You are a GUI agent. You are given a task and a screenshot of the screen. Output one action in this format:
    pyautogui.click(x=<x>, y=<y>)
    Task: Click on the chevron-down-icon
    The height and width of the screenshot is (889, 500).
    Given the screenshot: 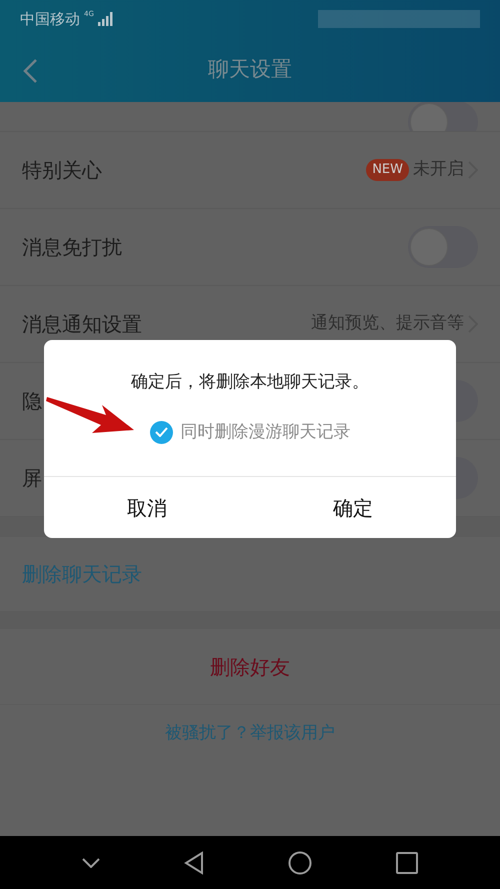 What is the action you would take?
    pyautogui.click(x=91, y=863)
    